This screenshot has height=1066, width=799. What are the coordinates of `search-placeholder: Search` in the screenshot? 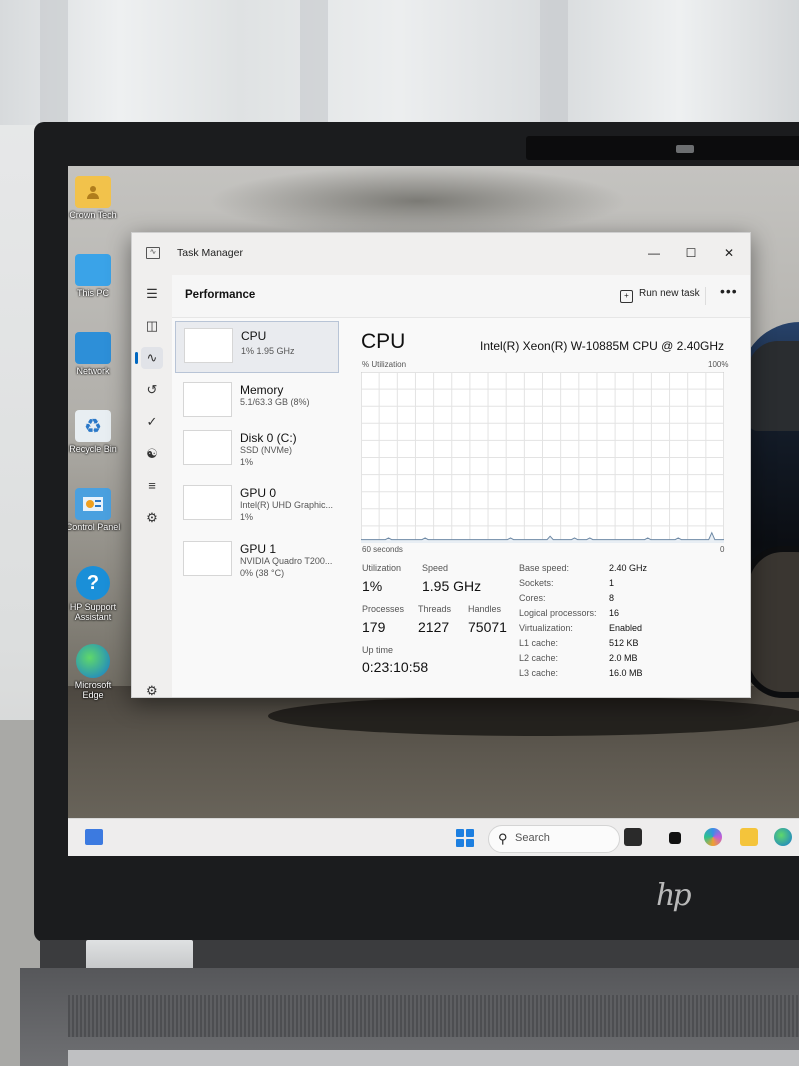 It's located at (532, 838).